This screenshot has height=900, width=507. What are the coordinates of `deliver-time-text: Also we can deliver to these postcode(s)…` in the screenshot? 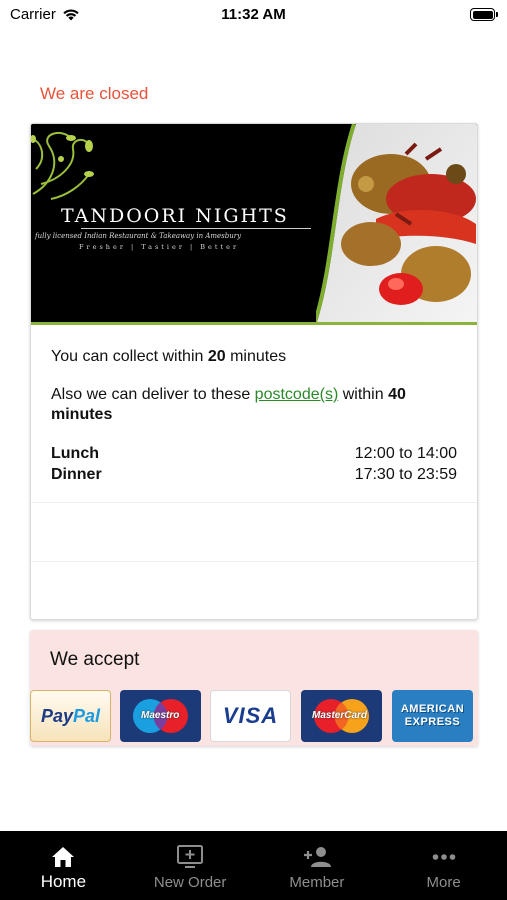 It's located at (228, 404).